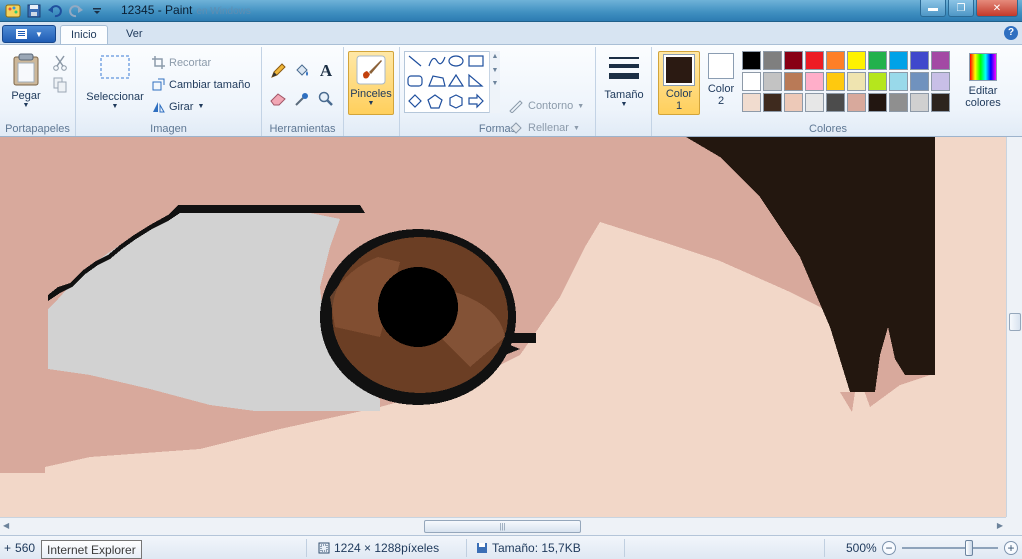 This screenshot has width=1022, height=559. I want to click on group-label: Colores, so click(828, 129).